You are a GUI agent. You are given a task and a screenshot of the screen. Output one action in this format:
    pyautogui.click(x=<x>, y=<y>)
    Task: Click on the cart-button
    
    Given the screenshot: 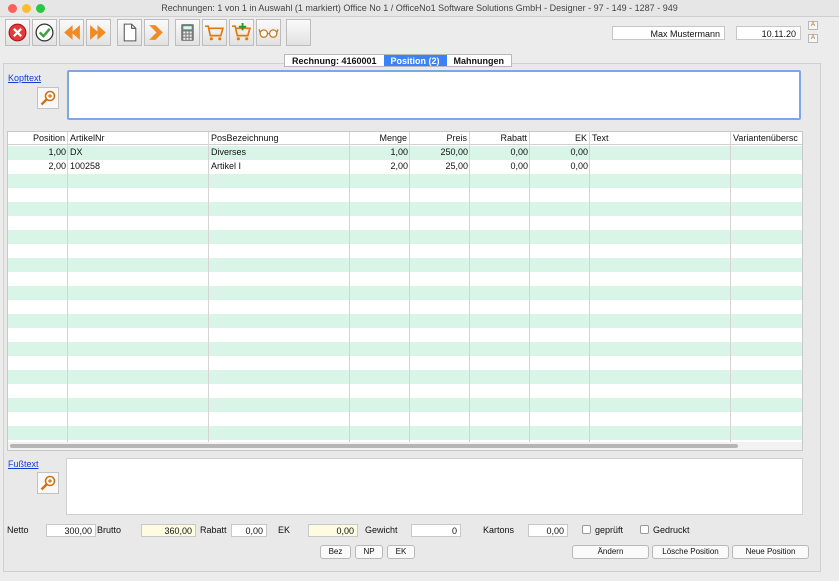 What is the action you would take?
    pyautogui.click(x=214, y=32)
    